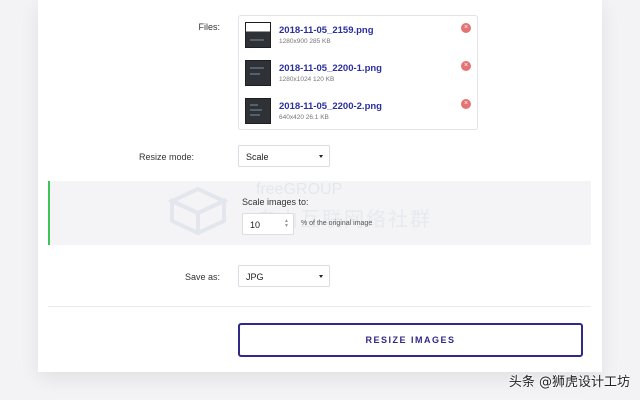 The height and width of the screenshot is (400, 640). I want to click on file-name: 2018-11-05_2200-2.png, so click(330, 106).